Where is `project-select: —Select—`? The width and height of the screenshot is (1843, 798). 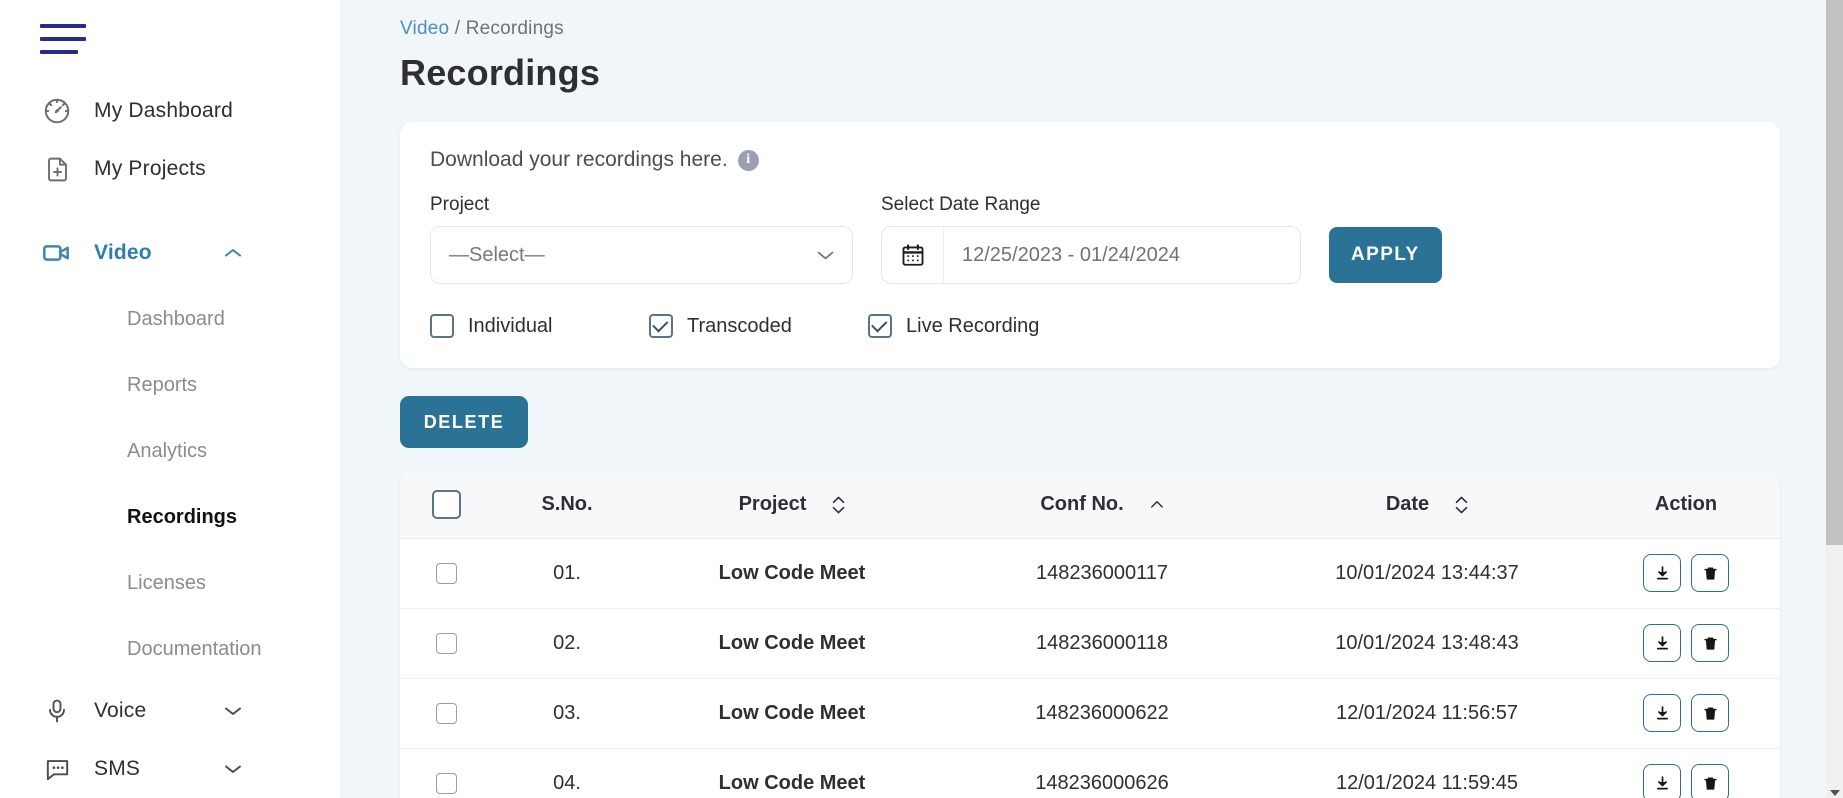 project-select: —Select— is located at coordinates (641, 255).